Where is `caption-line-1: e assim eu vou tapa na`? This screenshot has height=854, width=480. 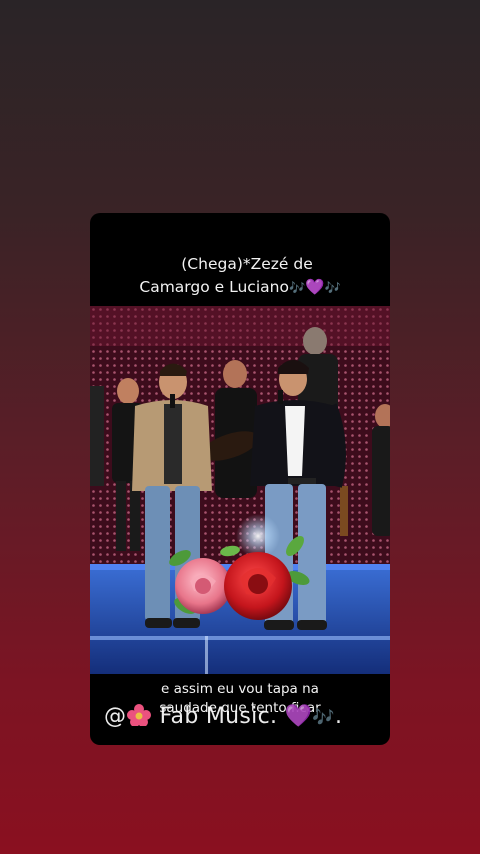 caption-line-1: e assim eu vou tapa na is located at coordinates (240, 689).